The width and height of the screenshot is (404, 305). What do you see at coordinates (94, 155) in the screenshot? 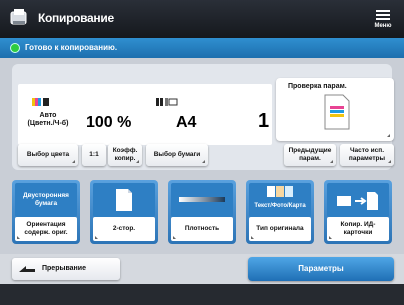
I see `one-to-one-button: 1:1` at bounding box center [94, 155].